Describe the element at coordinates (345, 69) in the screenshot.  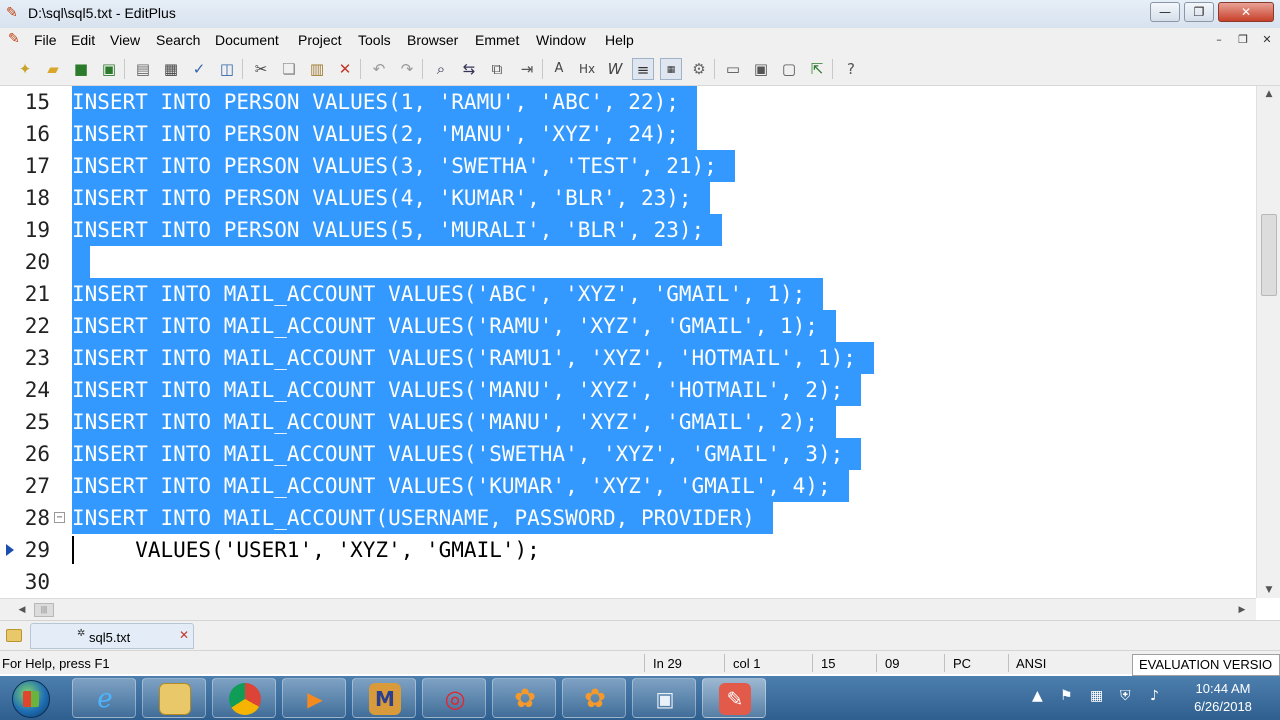
I see `delete-icon: ✕` at that location.